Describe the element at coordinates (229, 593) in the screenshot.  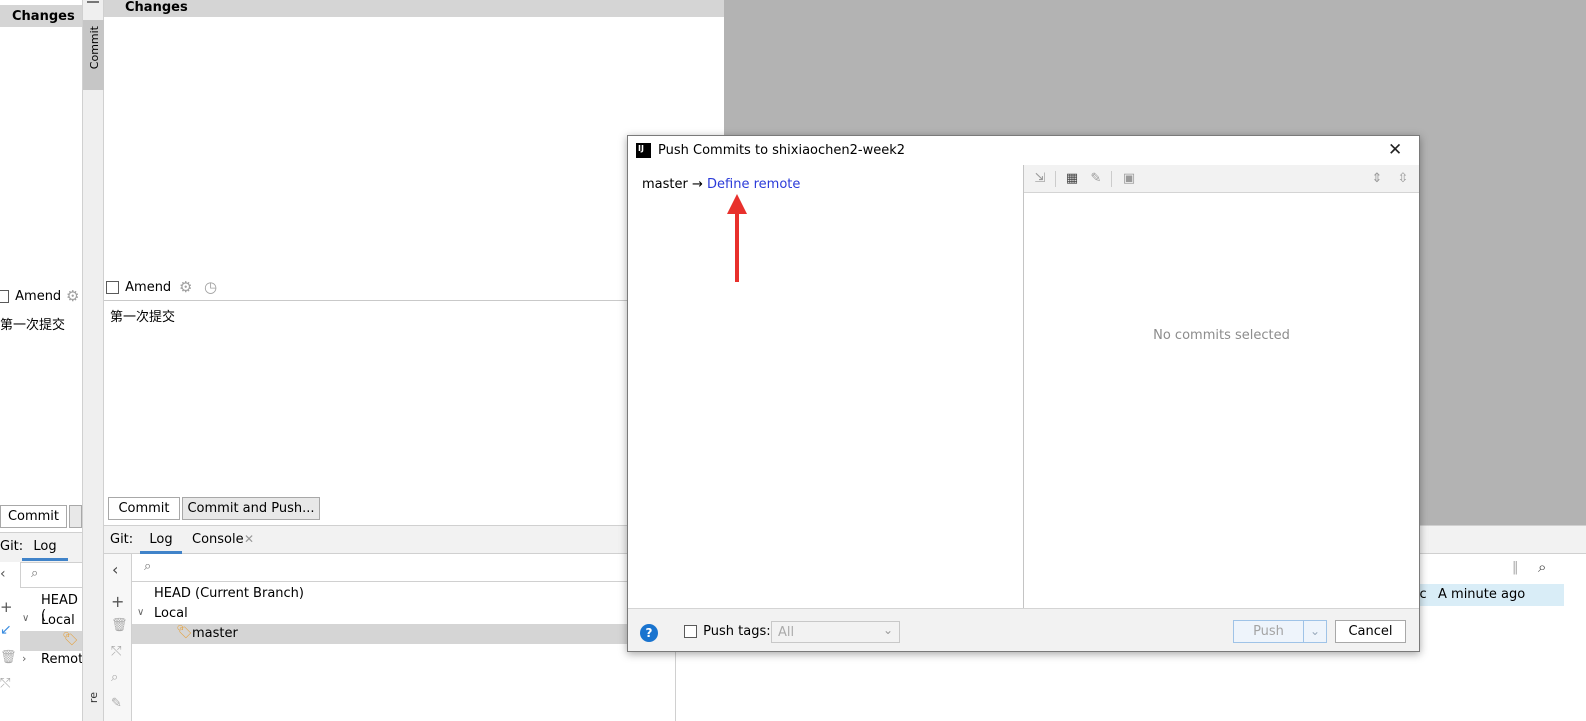
I see `tree-head: HEAD (Current Branch)` at that location.